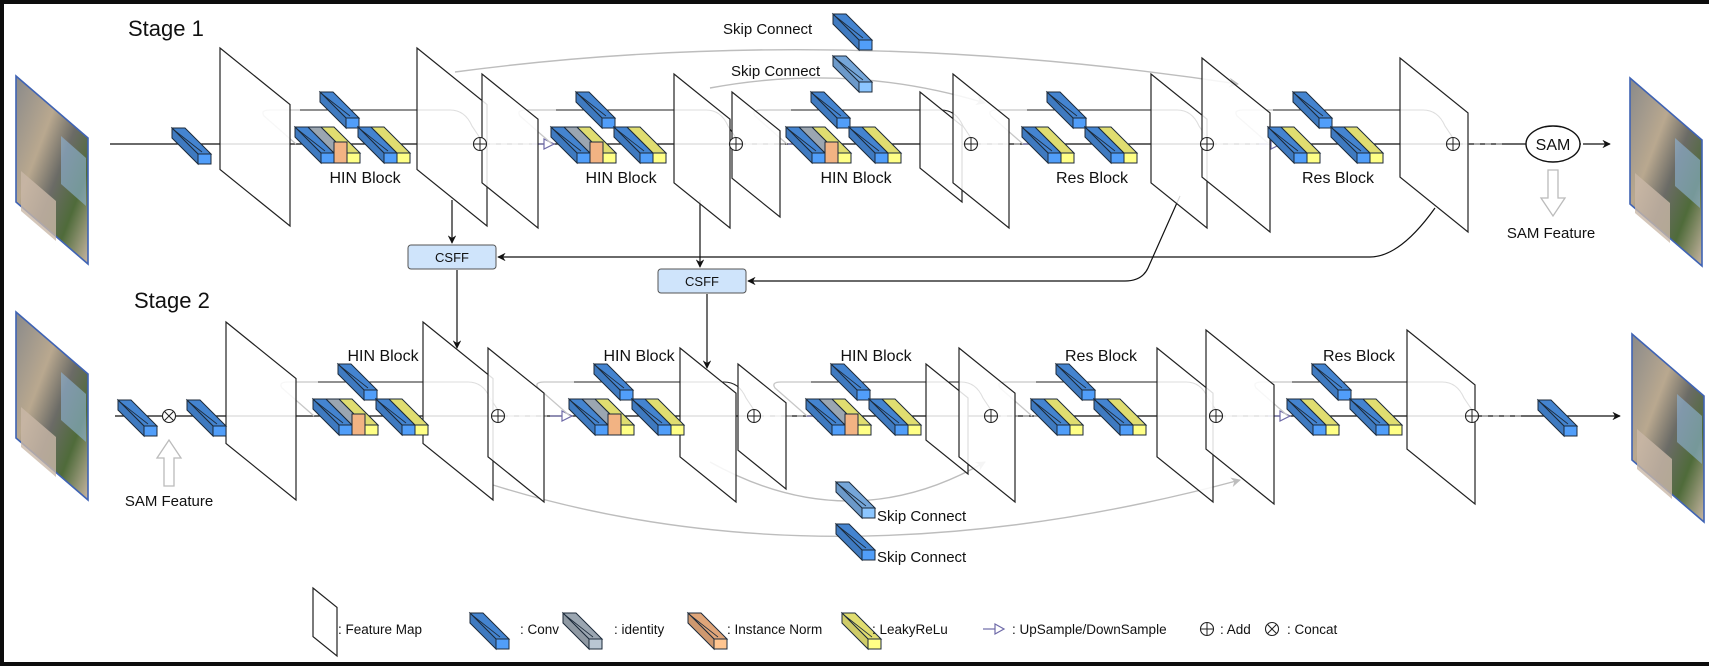 The width and height of the screenshot is (1709, 666). Describe the element at coordinates (1235, 629) in the screenshot. I see `legend-label-add: : Add` at that location.